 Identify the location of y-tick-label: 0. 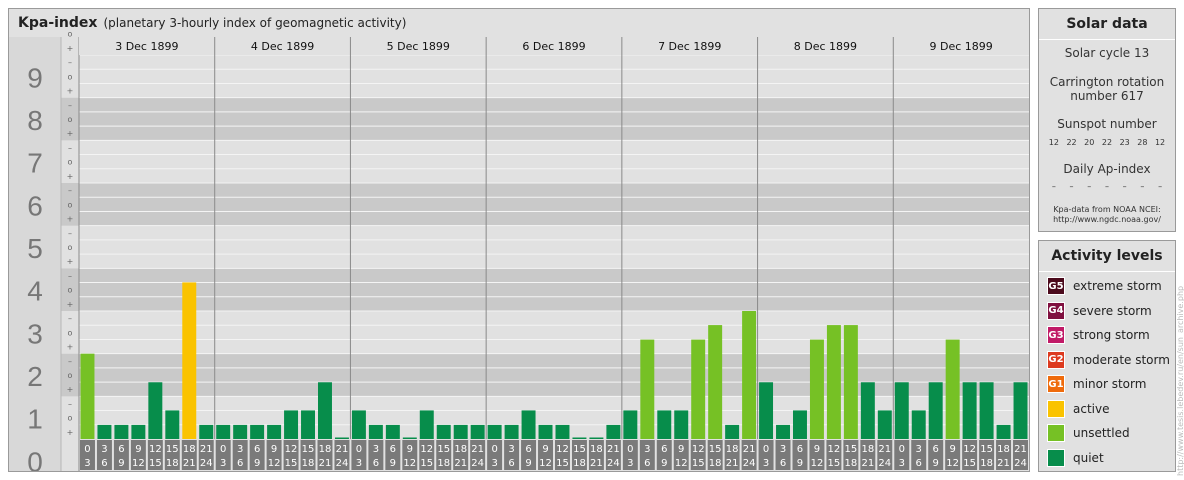
(35, 458).